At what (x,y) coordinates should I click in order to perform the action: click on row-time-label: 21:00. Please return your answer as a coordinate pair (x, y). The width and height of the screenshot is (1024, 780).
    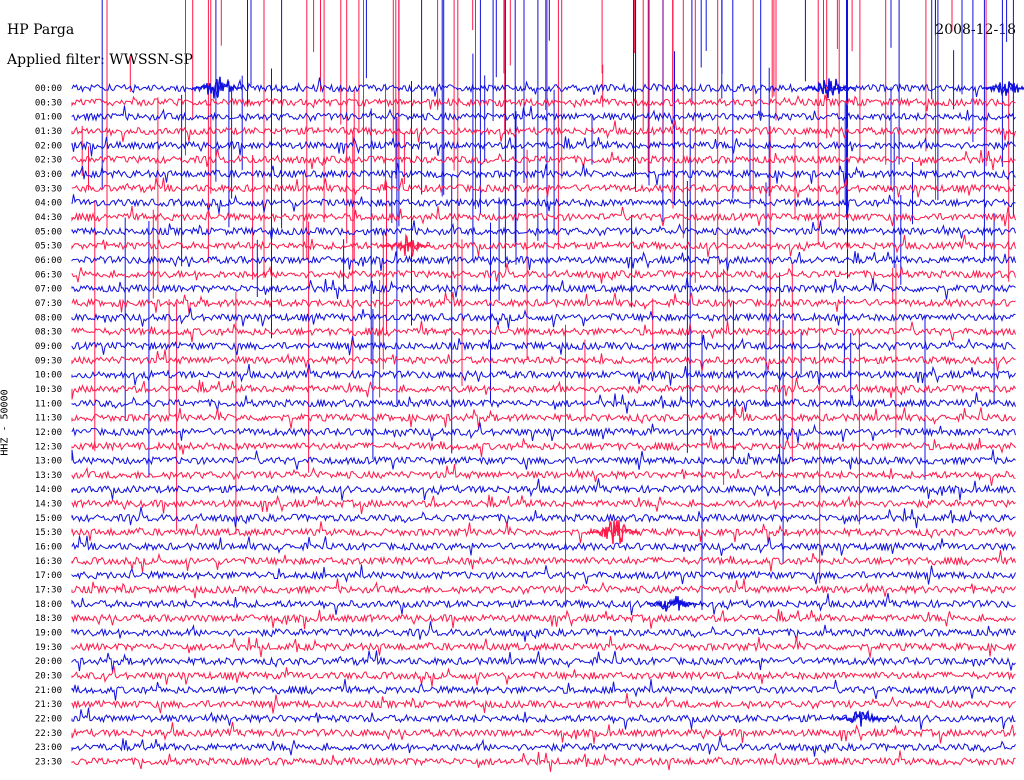
    Looking at the image, I should click on (48, 691).